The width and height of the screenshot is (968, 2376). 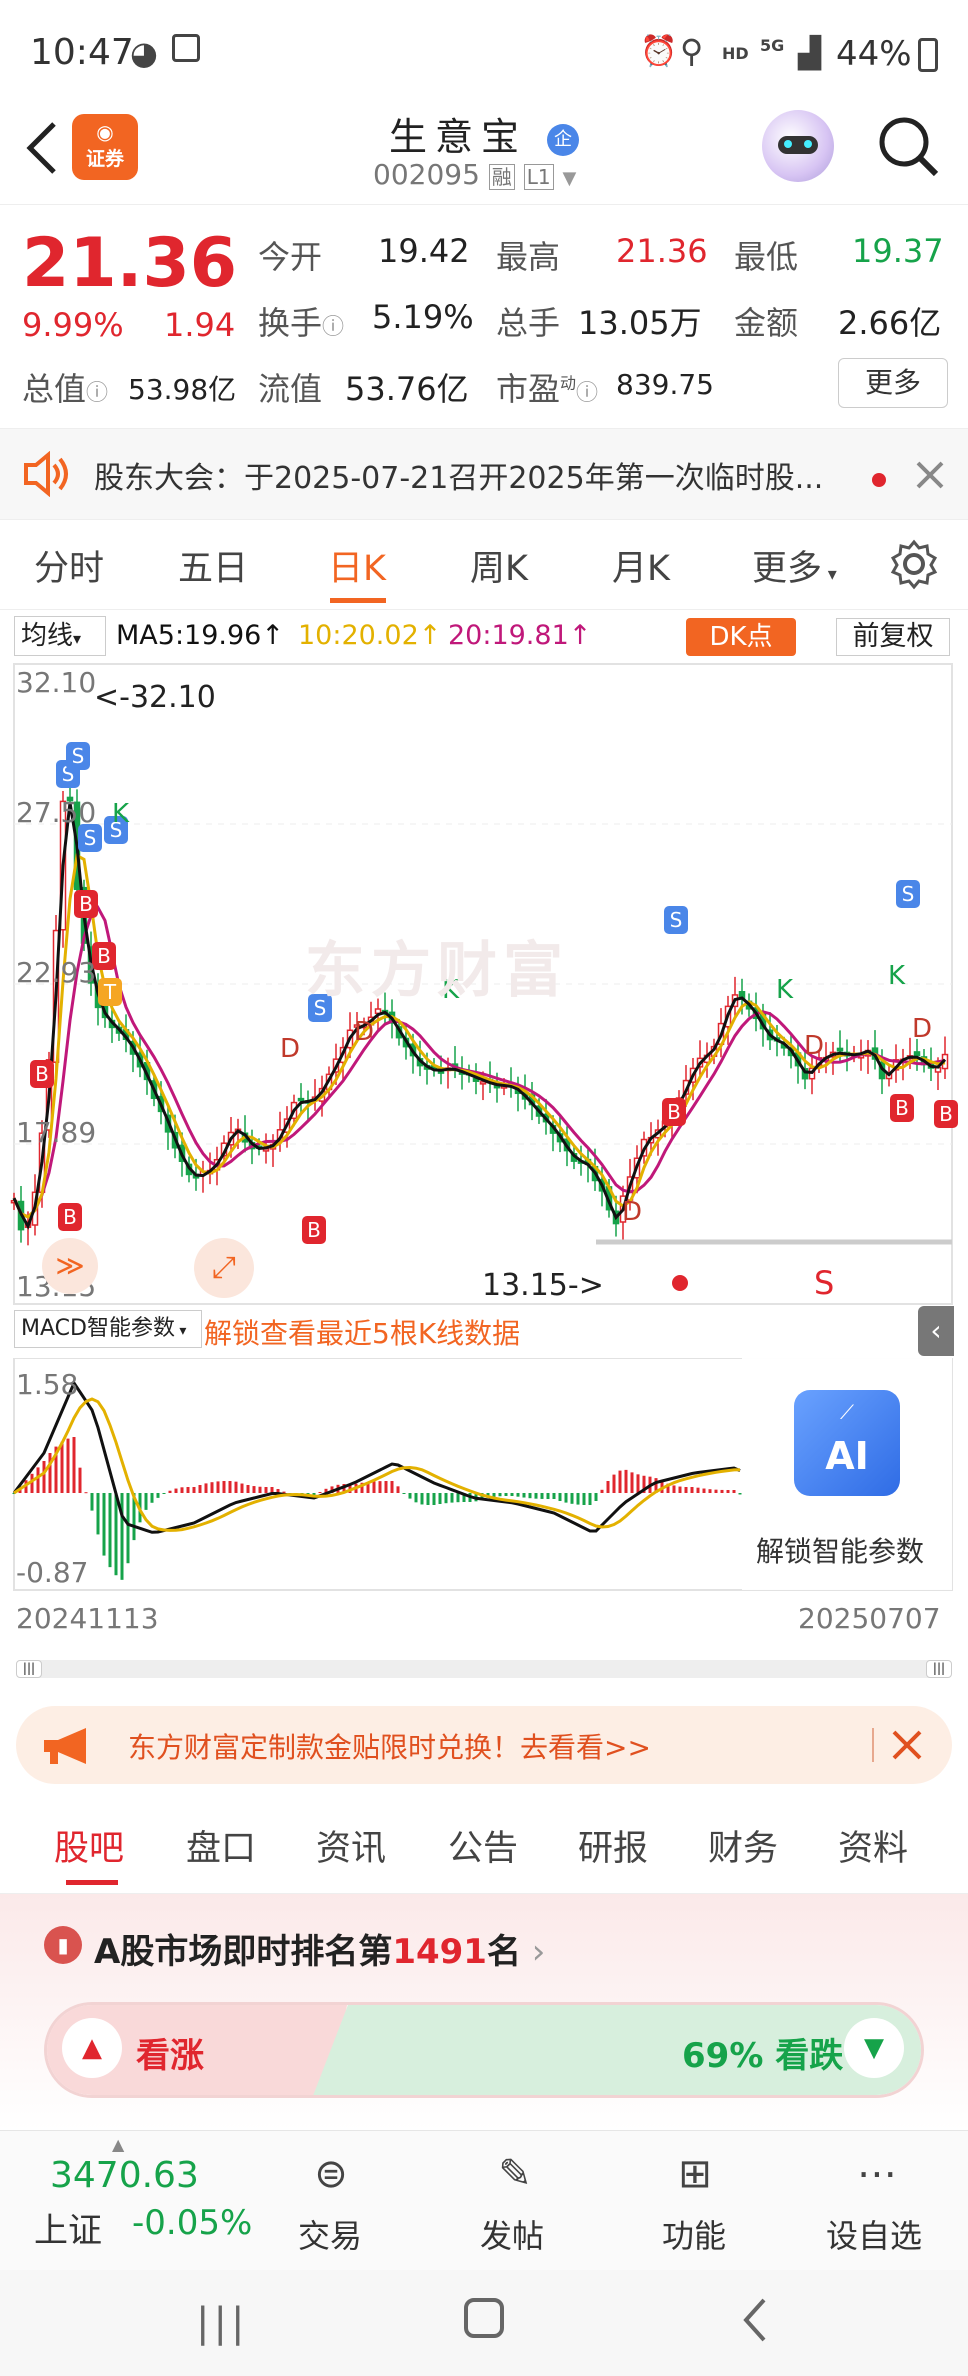 What do you see at coordinates (362, 1332) in the screenshot?
I see `macd-unlock-link: 解锁查看最近5根K线数据` at bounding box center [362, 1332].